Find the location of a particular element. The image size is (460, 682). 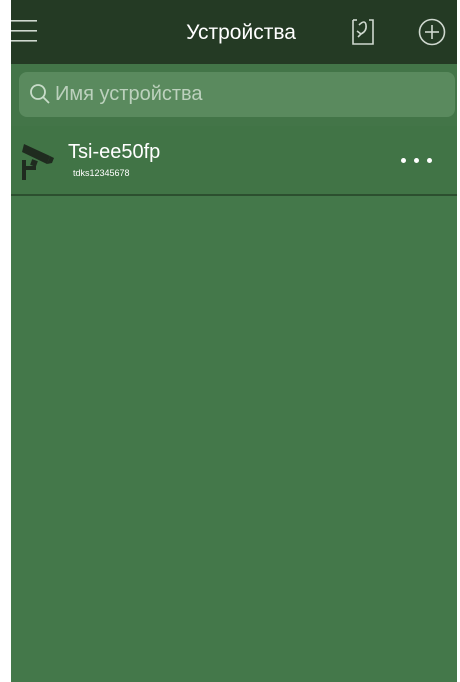

search-icon is located at coordinates (40, 94).